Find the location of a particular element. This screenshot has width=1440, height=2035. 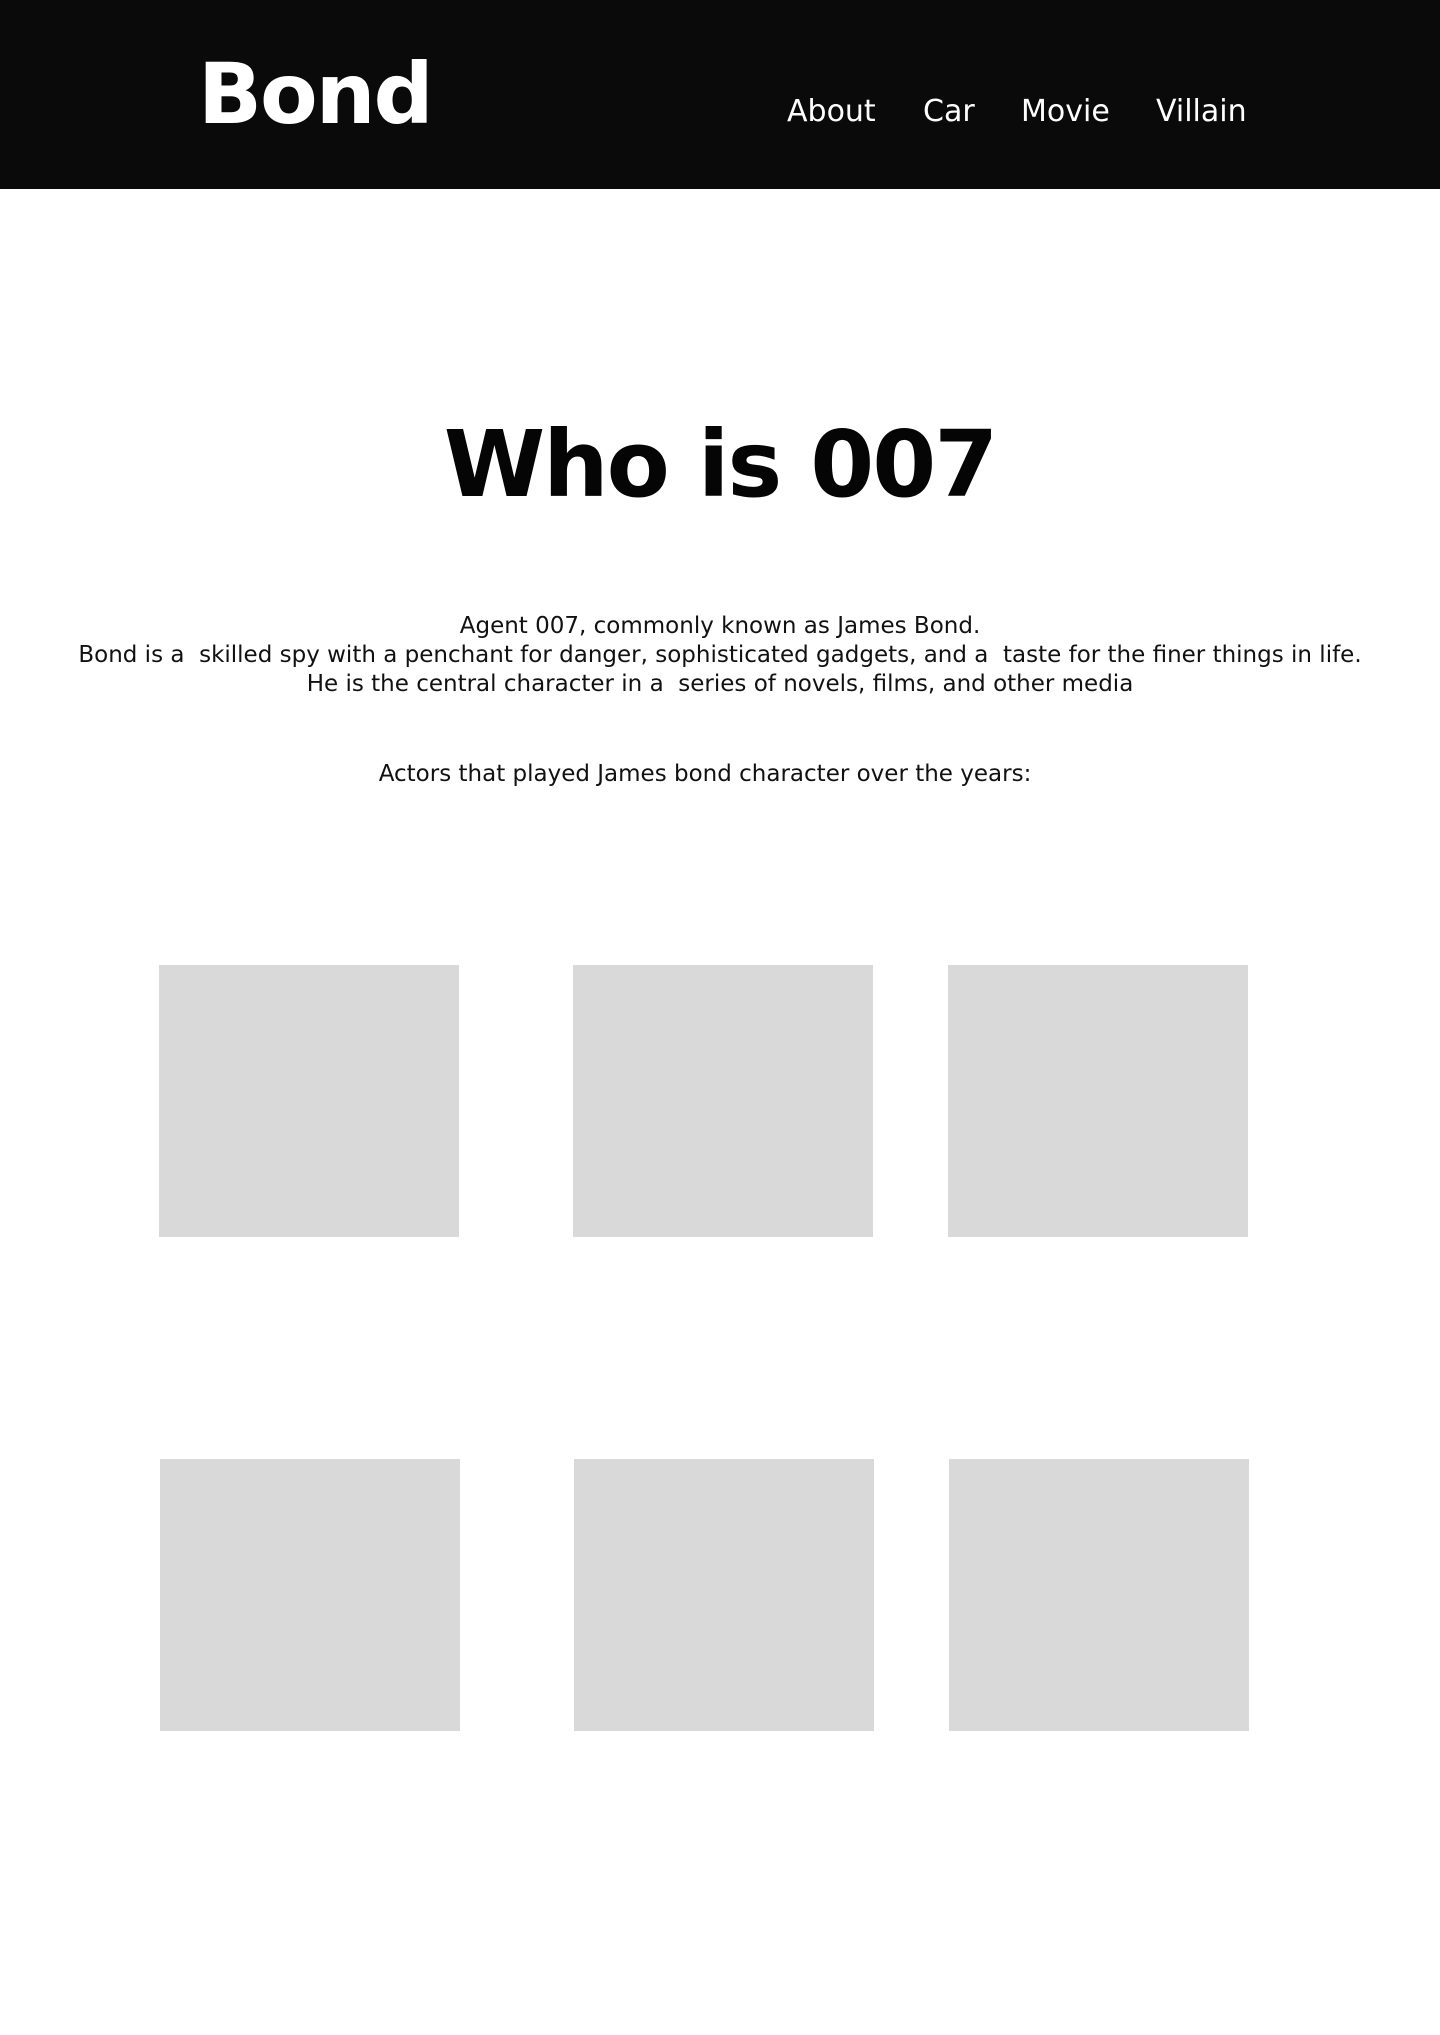

nav-villain: Villain is located at coordinates (1201, 112).